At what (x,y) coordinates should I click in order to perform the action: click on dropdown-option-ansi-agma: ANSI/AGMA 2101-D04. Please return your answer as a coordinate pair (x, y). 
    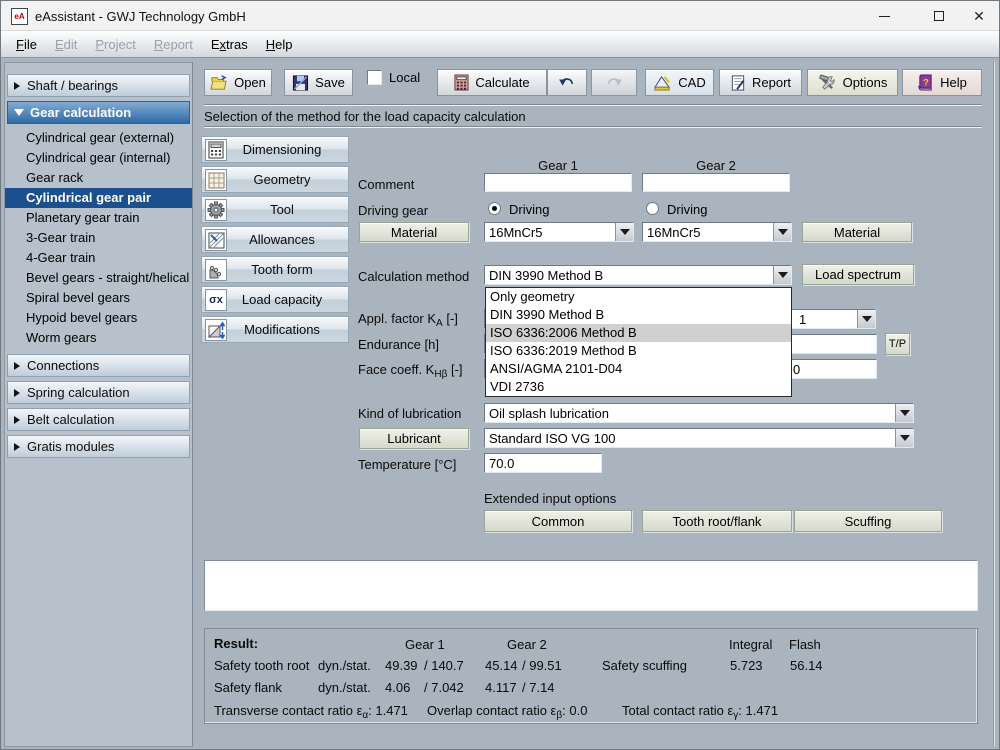
    Looking at the image, I should click on (638, 369).